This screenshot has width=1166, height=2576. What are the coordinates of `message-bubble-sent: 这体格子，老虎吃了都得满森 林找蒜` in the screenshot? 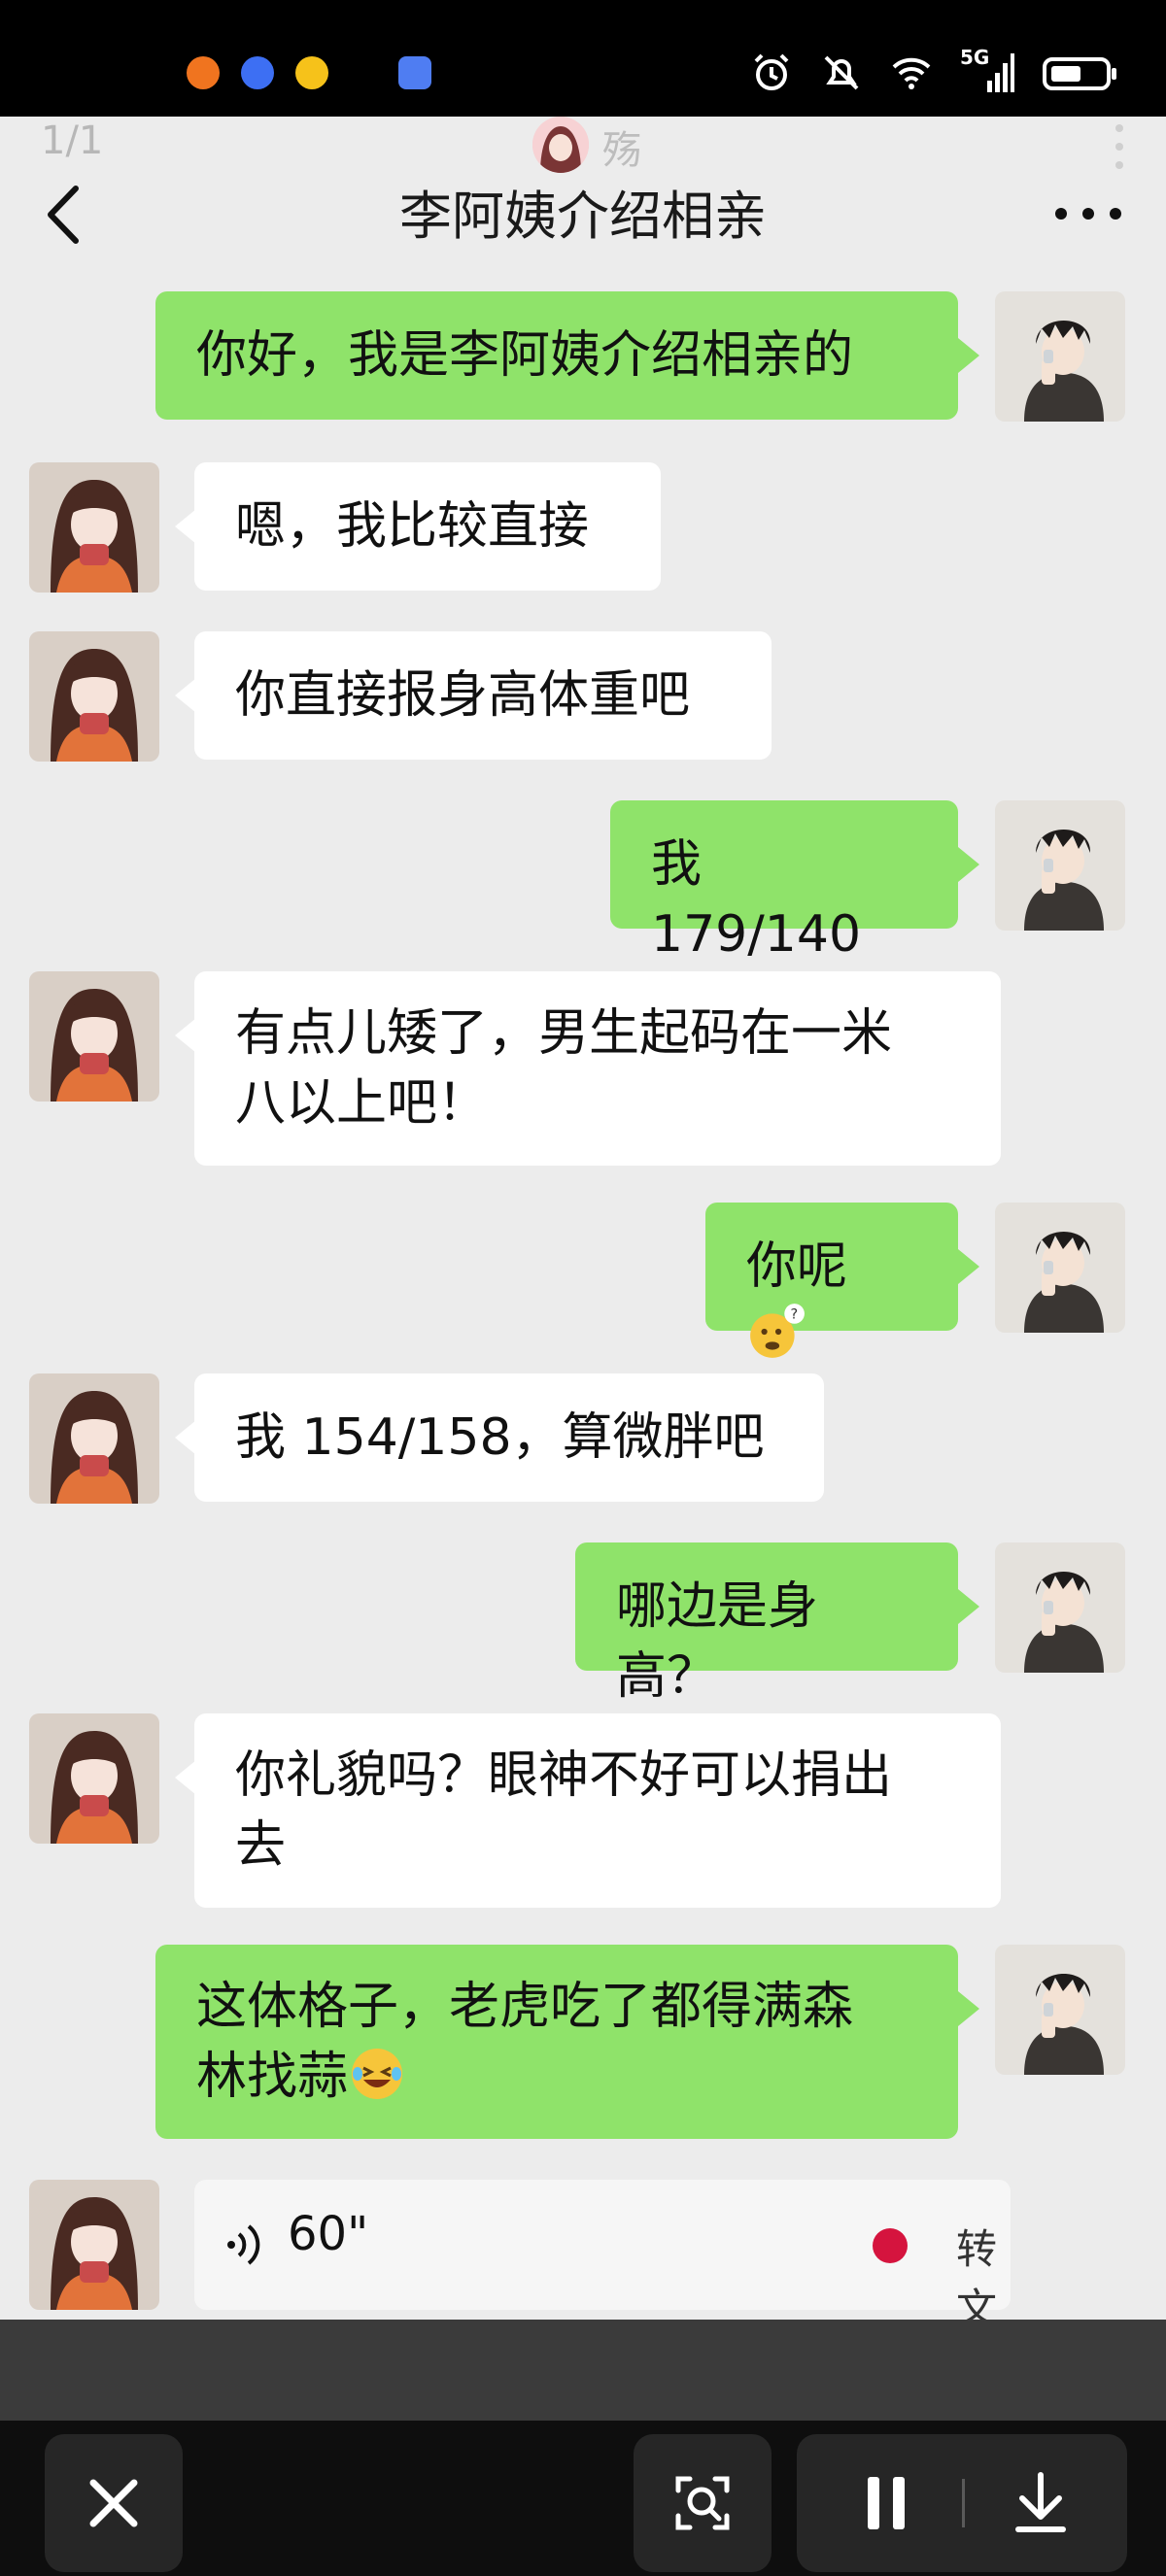 It's located at (556, 2042).